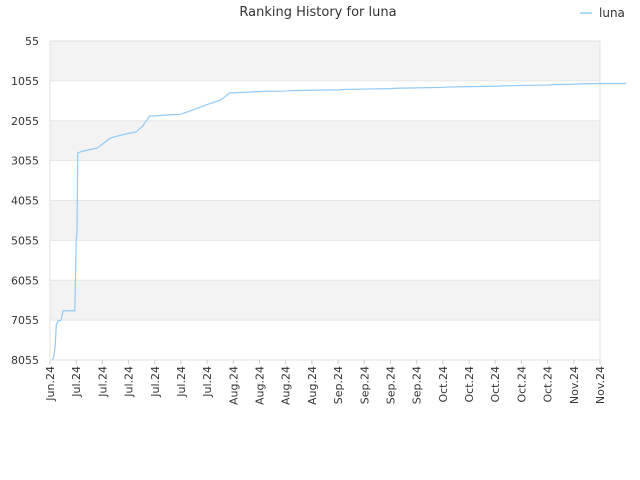 Image resolution: width=640 pixels, height=480 pixels. Describe the element at coordinates (25, 320) in the screenshot. I see `y-tick-label: 7055` at that location.